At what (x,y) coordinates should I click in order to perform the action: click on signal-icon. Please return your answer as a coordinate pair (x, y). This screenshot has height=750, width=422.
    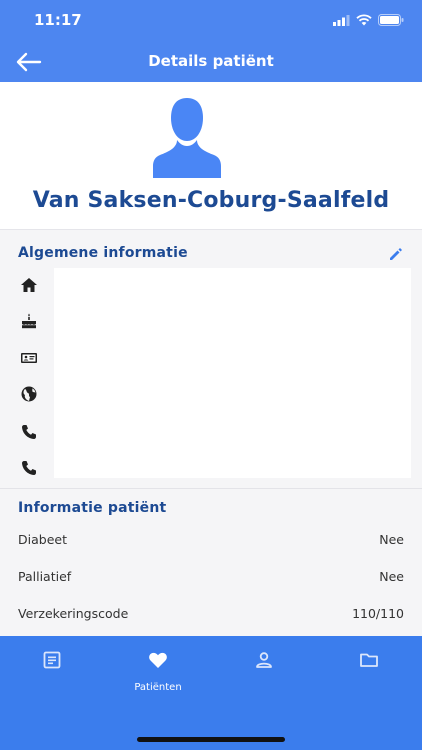
    Looking at the image, I should click on (341, 20).